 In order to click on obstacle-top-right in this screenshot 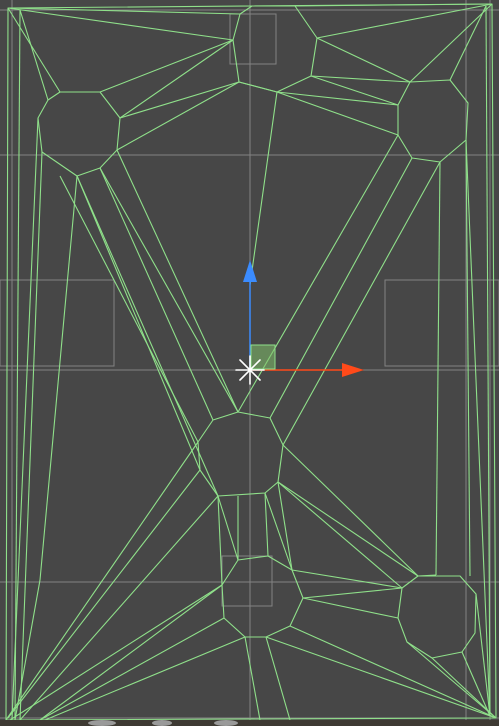, I will do `click(433, 121)`.